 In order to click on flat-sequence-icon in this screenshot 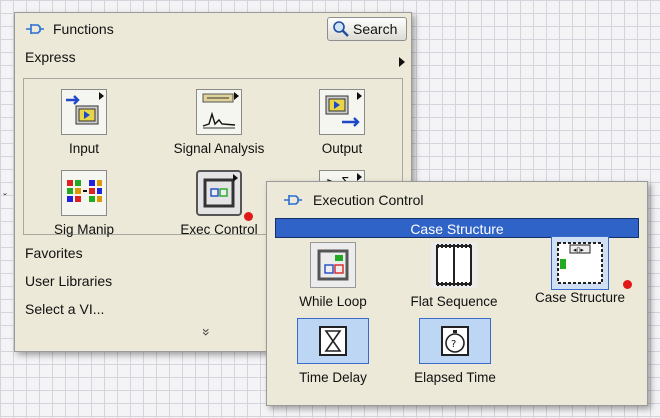, I will do `click(454, 265)`.